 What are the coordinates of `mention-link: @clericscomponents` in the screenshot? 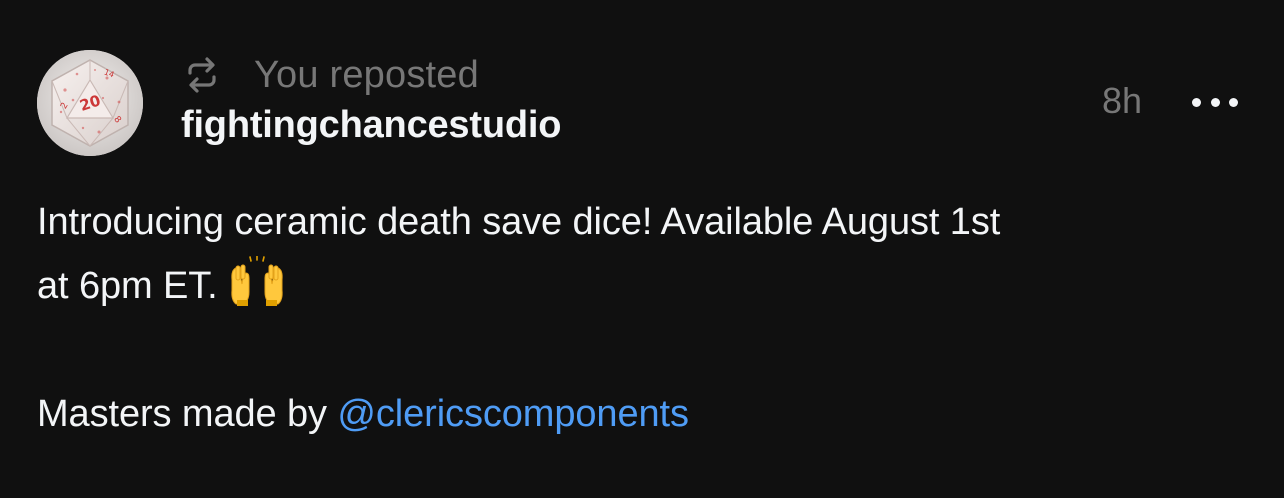 It's located at (513, 414).